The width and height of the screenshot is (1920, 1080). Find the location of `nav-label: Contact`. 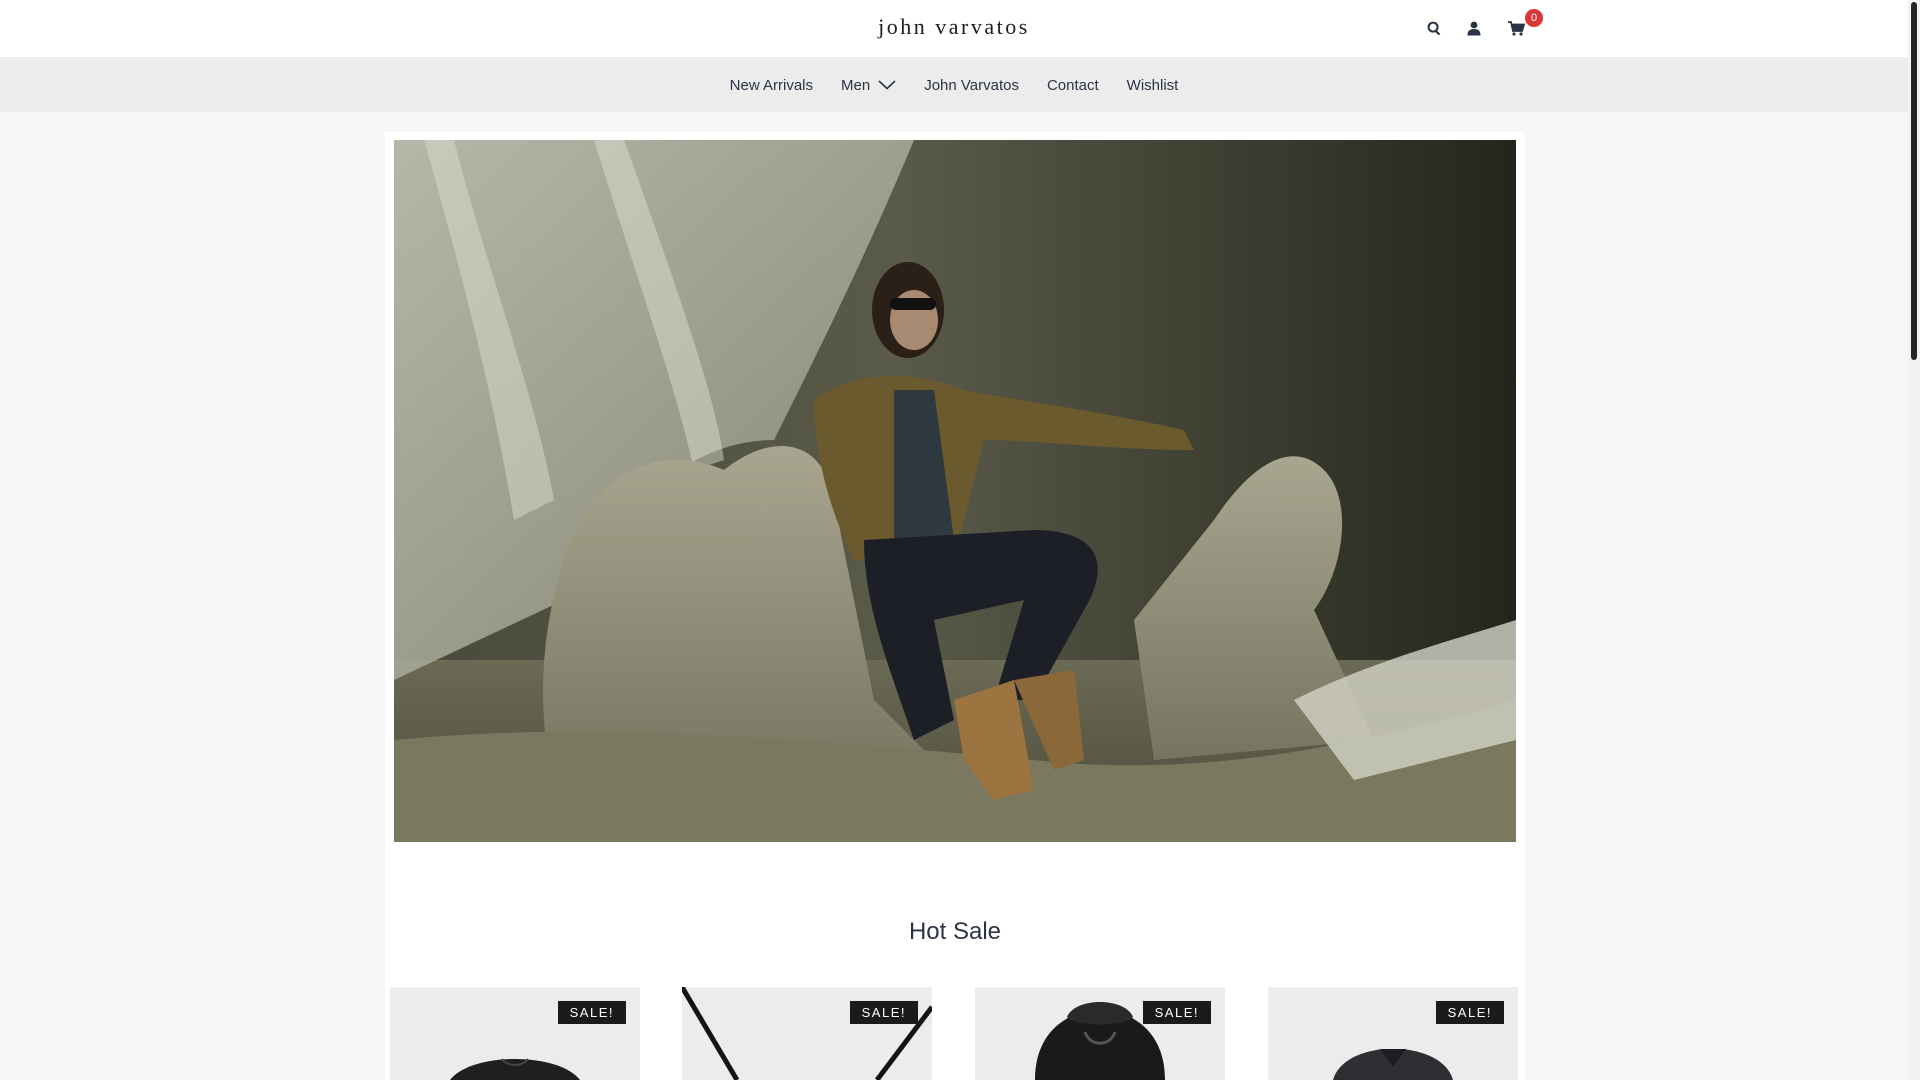

nav-label: Contact is located at coordinates (1072, 85).